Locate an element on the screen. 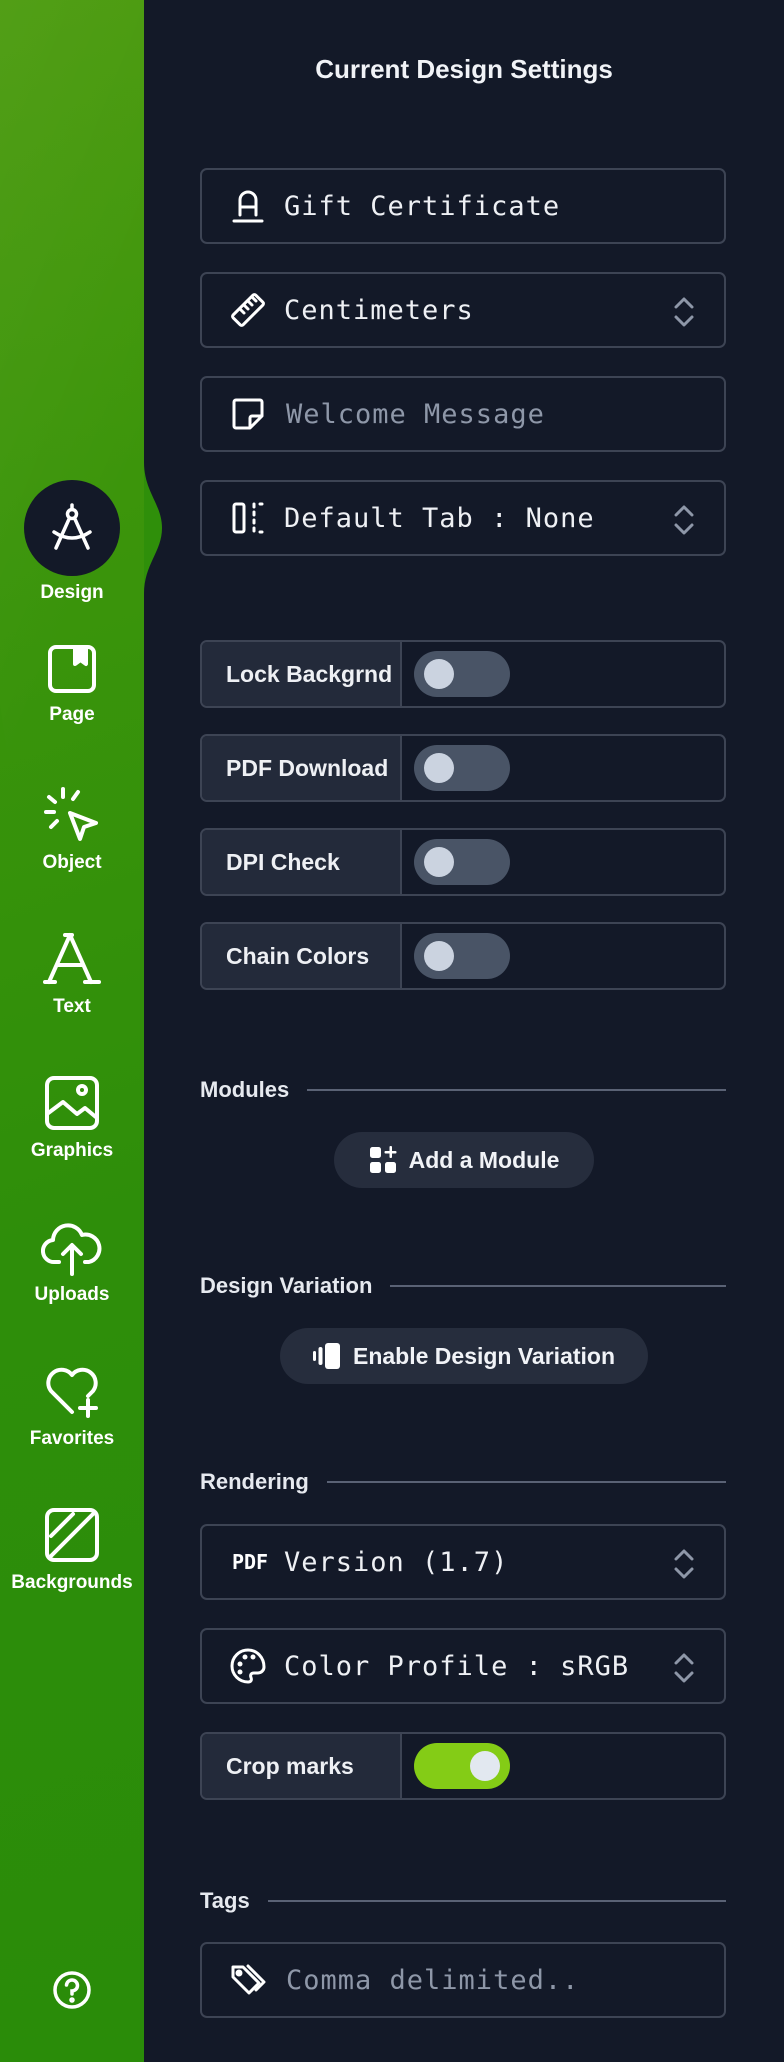  sidebar-item-label: Uploads is located at coordinates (72, 1294).